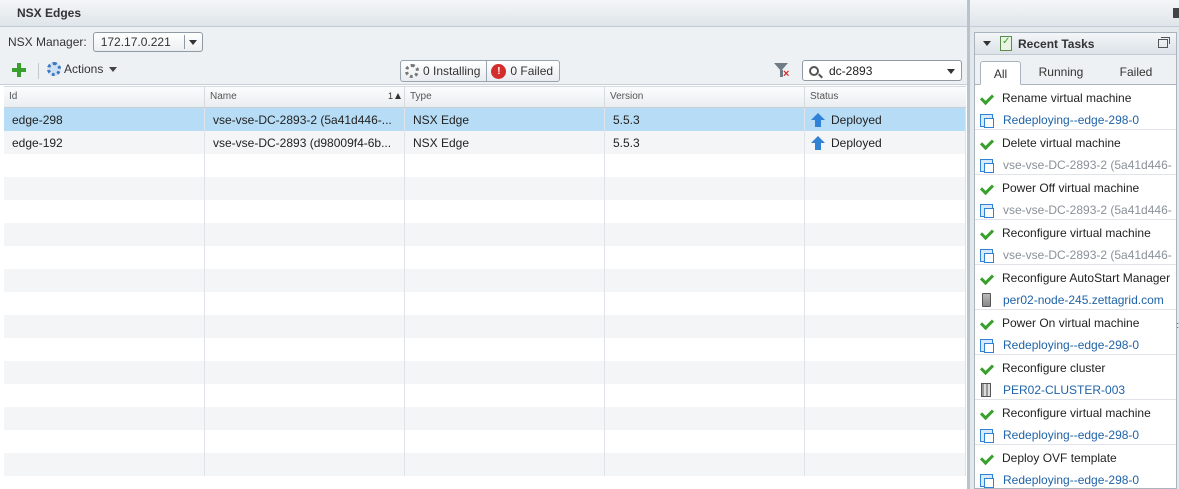 The image size is (1179, 489). What do you see at coordinates (19, 70) in the screenshot?
I see `add-icon` at bounding box center [19, 70].